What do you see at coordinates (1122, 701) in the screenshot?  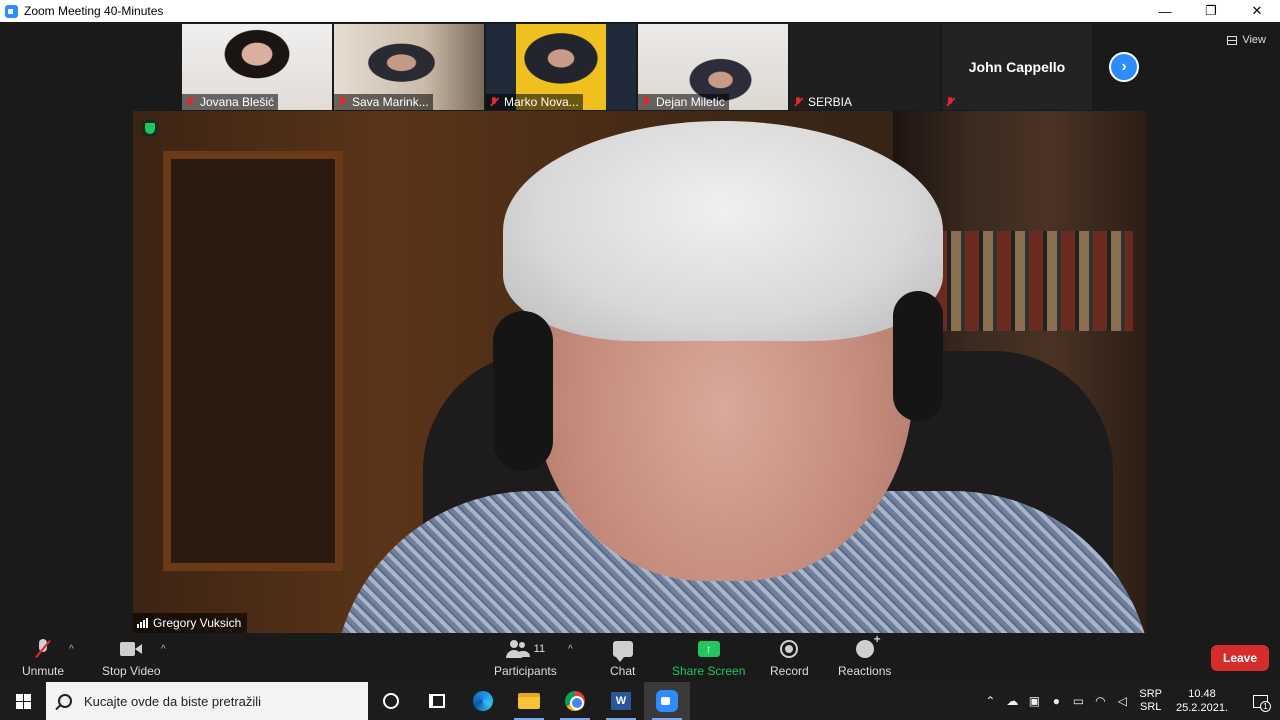 I see `volume-icon: ◁` at bounding box center [1122, 701].